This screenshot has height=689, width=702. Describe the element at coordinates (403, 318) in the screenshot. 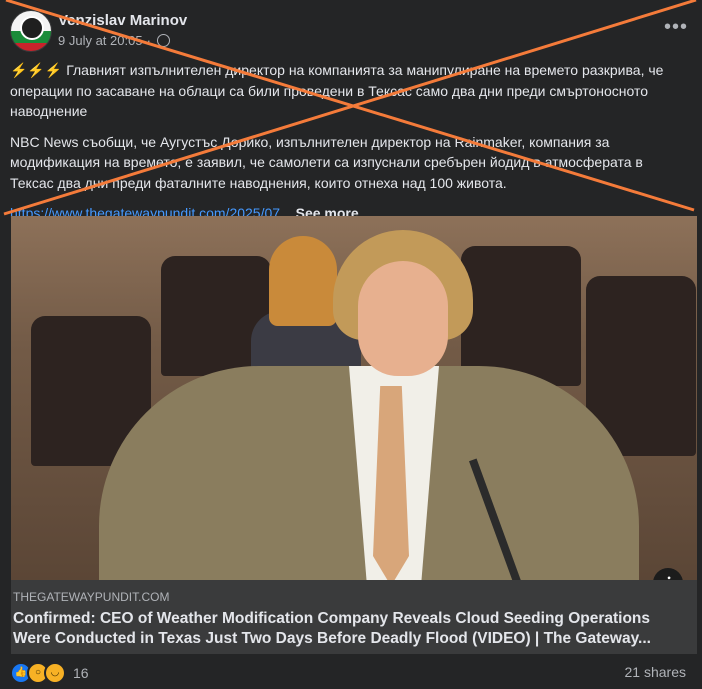

I see `speaker-face` at that location.